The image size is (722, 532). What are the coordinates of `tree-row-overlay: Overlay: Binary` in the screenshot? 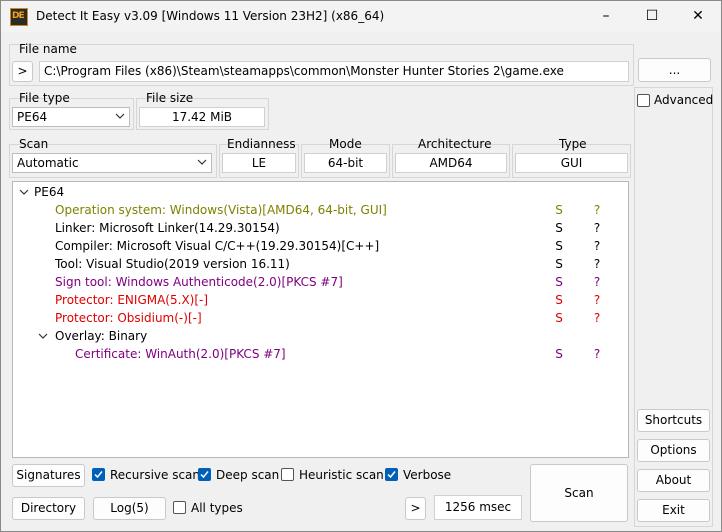 It's located at (101, 336).